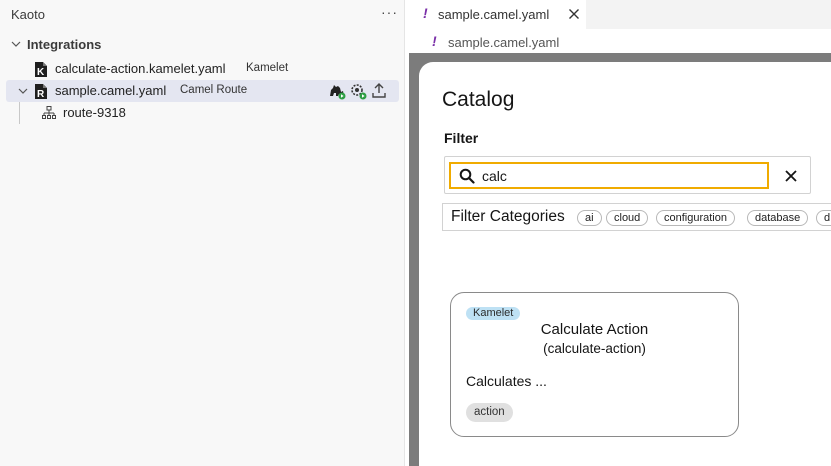 This screenshot has height=466, width=831. I want to click on tile-title: Calculate Action, so click(594, 329).